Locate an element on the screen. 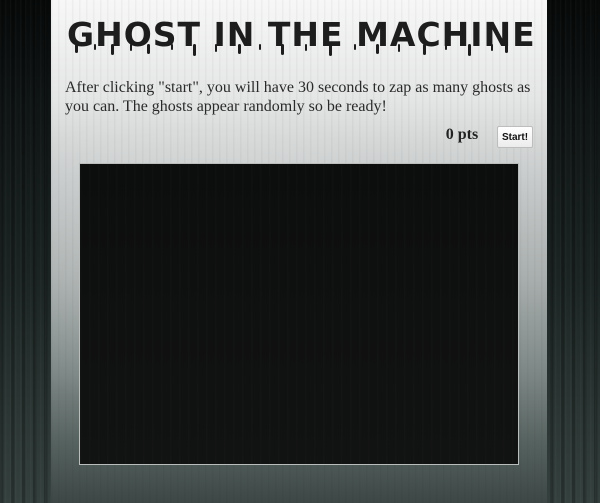  score-display: 0 pts is located at coordinates (462, 134).